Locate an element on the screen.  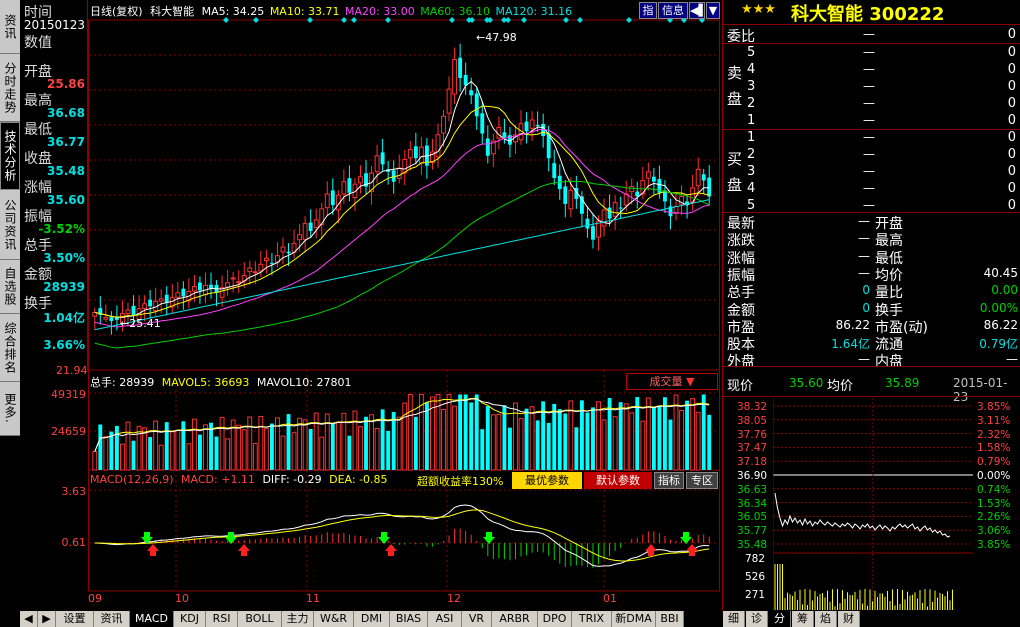
stat-value-right: — is located at coordinates (1012, 359).